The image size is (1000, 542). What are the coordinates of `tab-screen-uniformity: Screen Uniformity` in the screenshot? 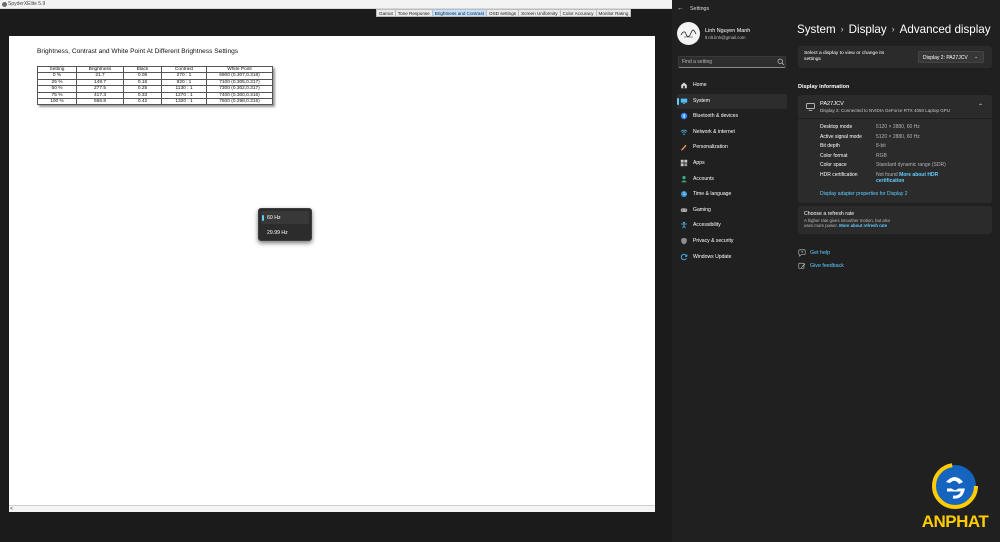 It's located at (540, 13).